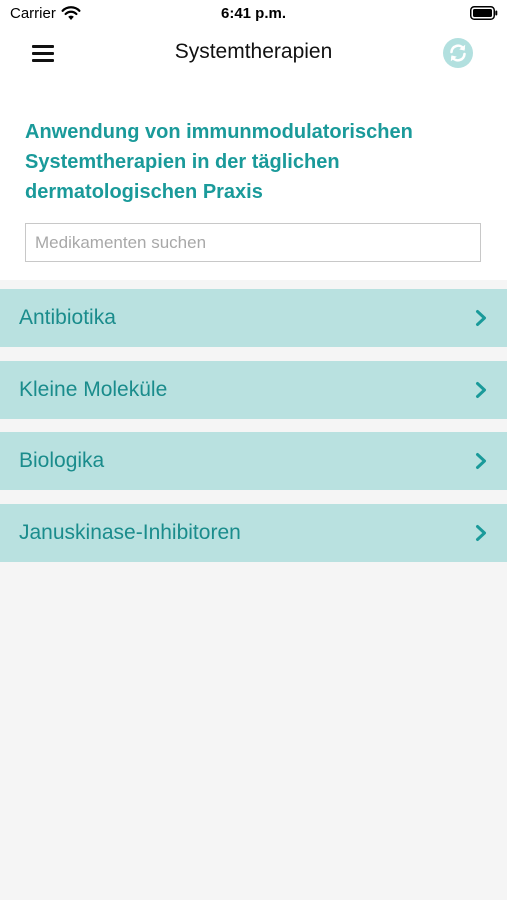 This screenshot has height=900, width=507. Describe the element at coordinates (253, 533) in the screenshot. I see `list-item-januskinase-inhibitoren: Januskinase-Inhibitoren` at that location.